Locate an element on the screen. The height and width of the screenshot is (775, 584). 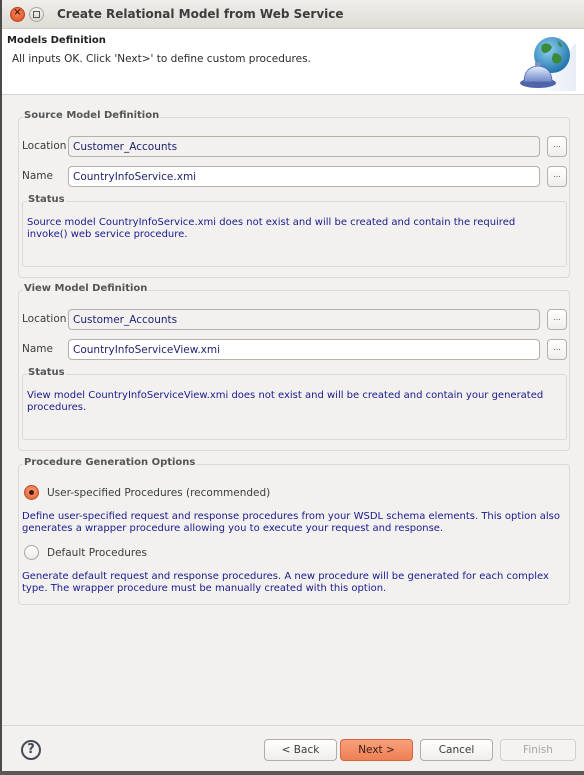
radio-selected-icon is located at coordinates (31, 492).